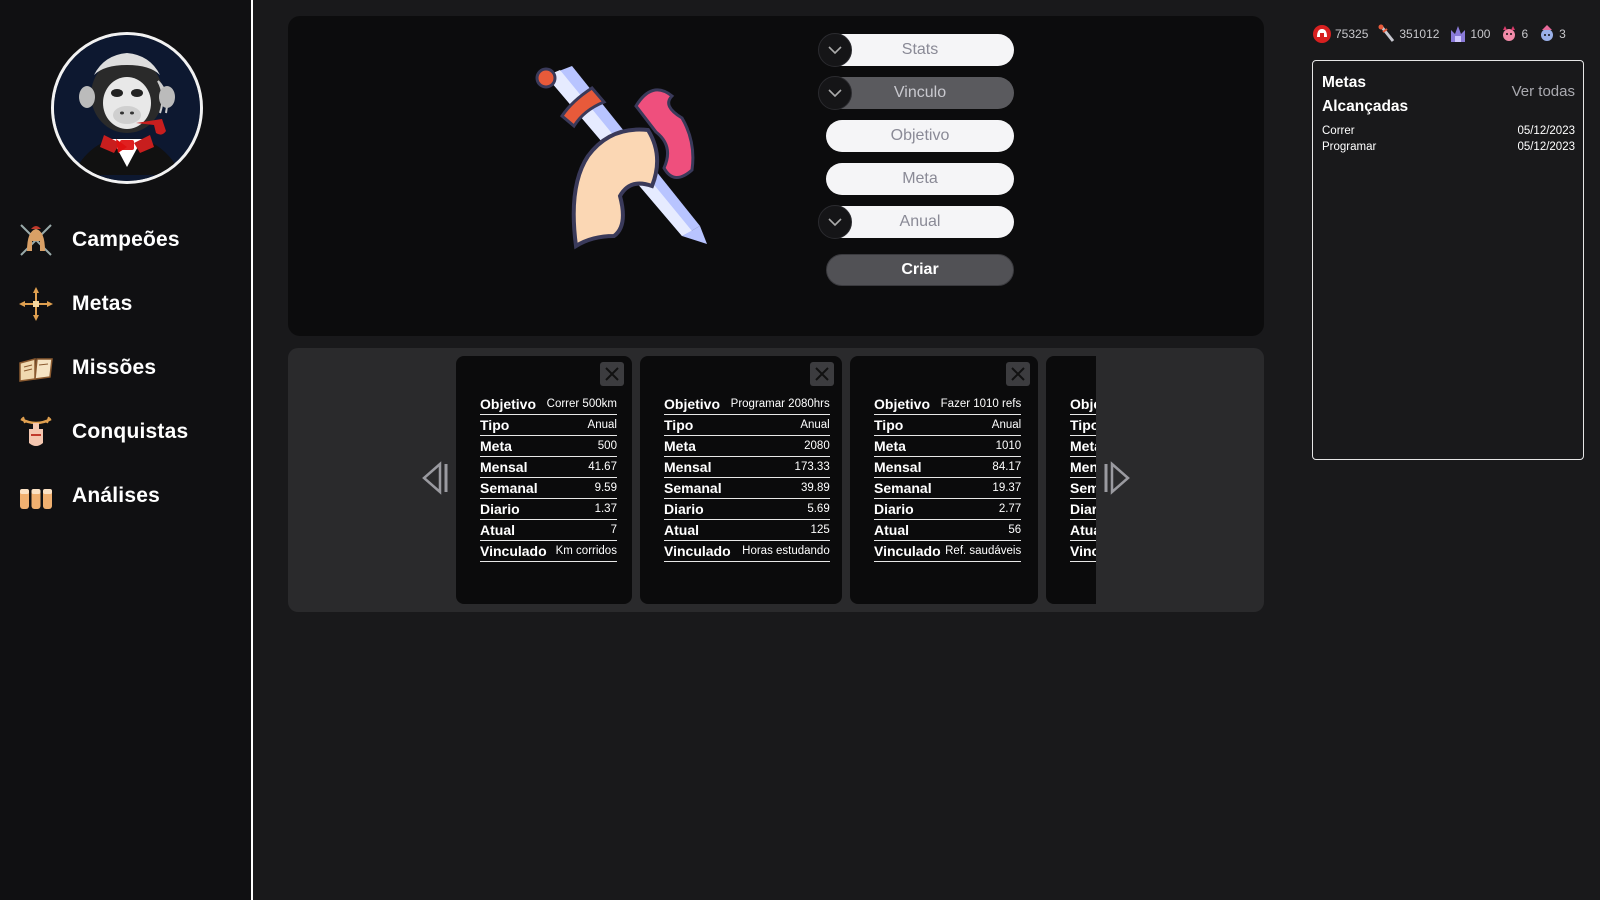 Image resolution: width=1600 pixels, height=900 pixels. What do you see at coordinates (1509, 33) in the screenshot?
I see `pink-demon-icon` at bounding box center [1509, 33].